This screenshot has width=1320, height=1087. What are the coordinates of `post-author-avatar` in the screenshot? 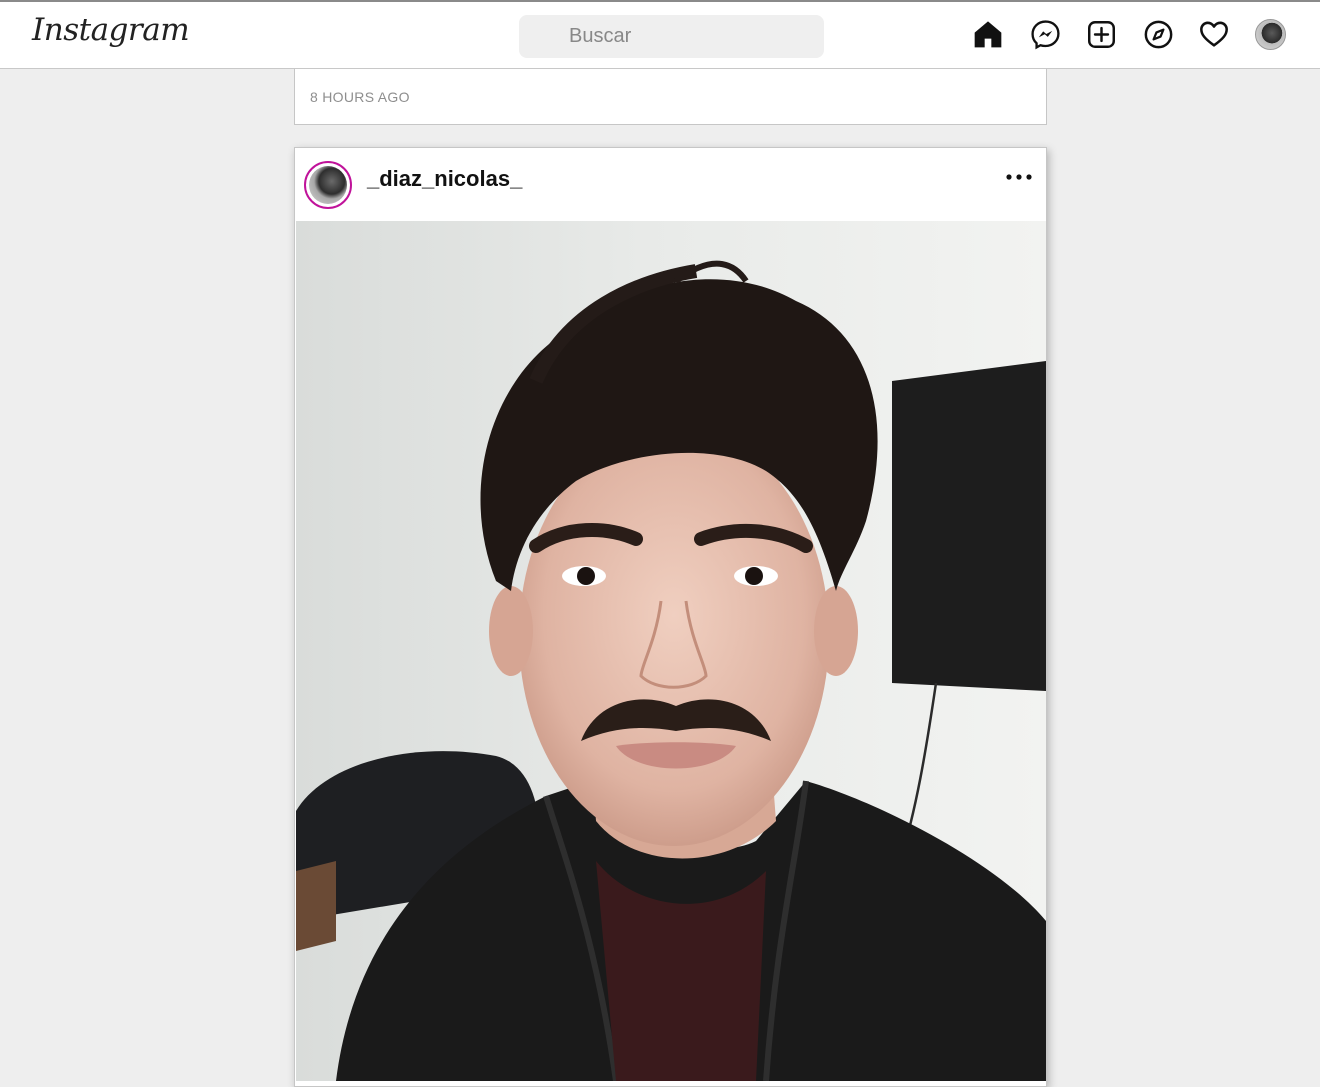 It's located at (328, 185).